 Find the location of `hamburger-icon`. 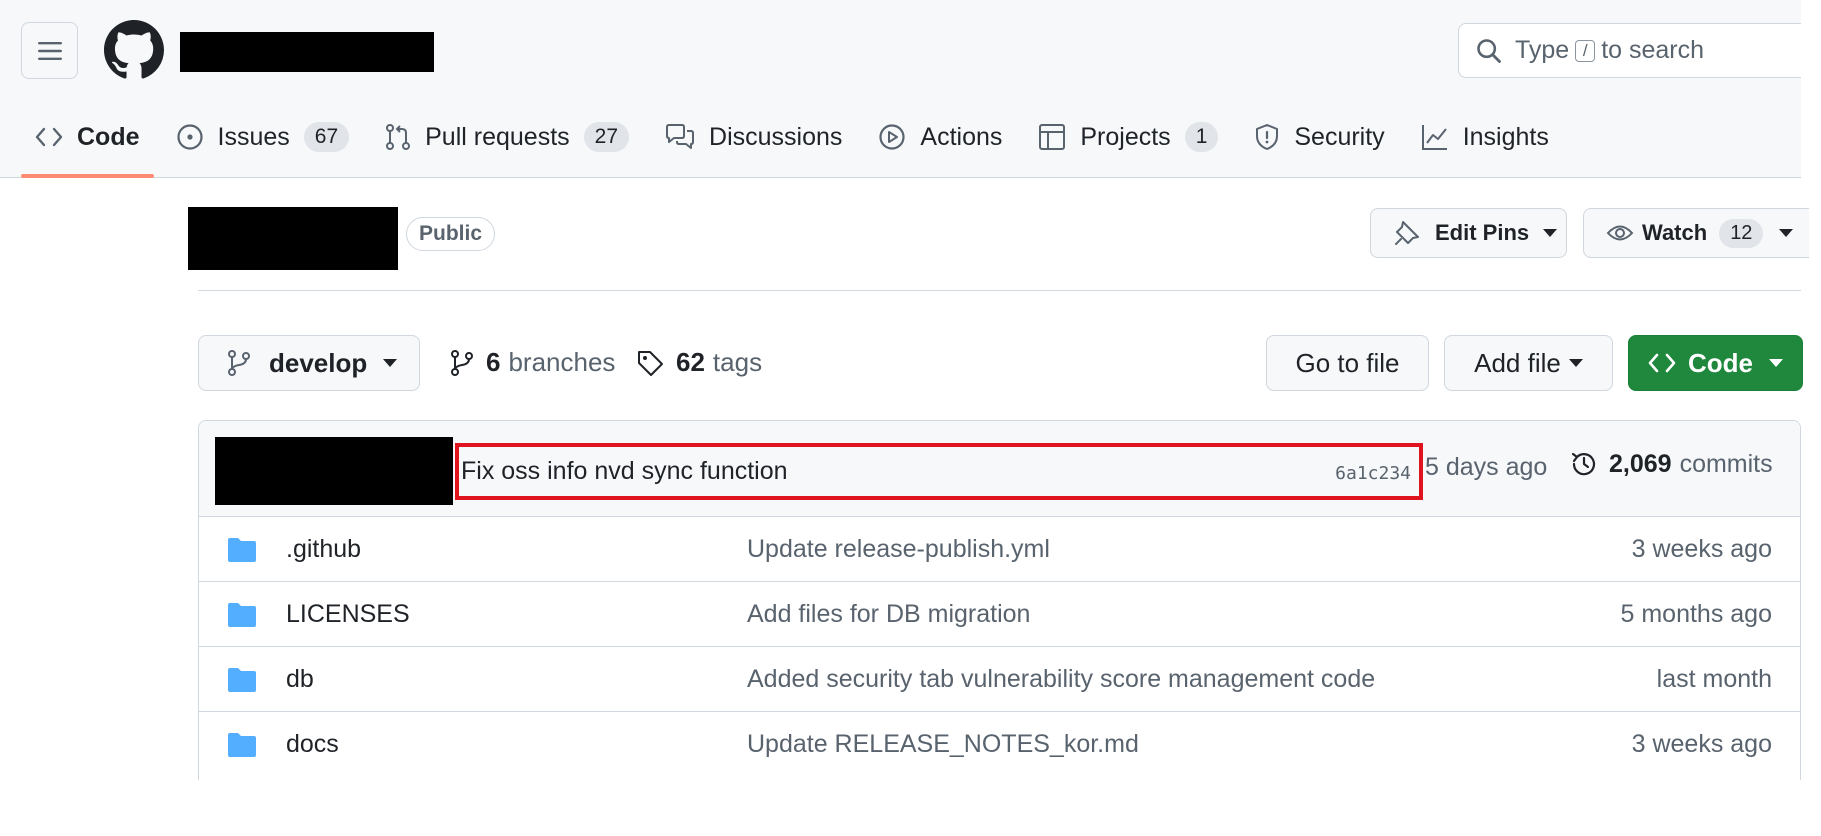

hamburger-icon is located at coordinates (49, 50).